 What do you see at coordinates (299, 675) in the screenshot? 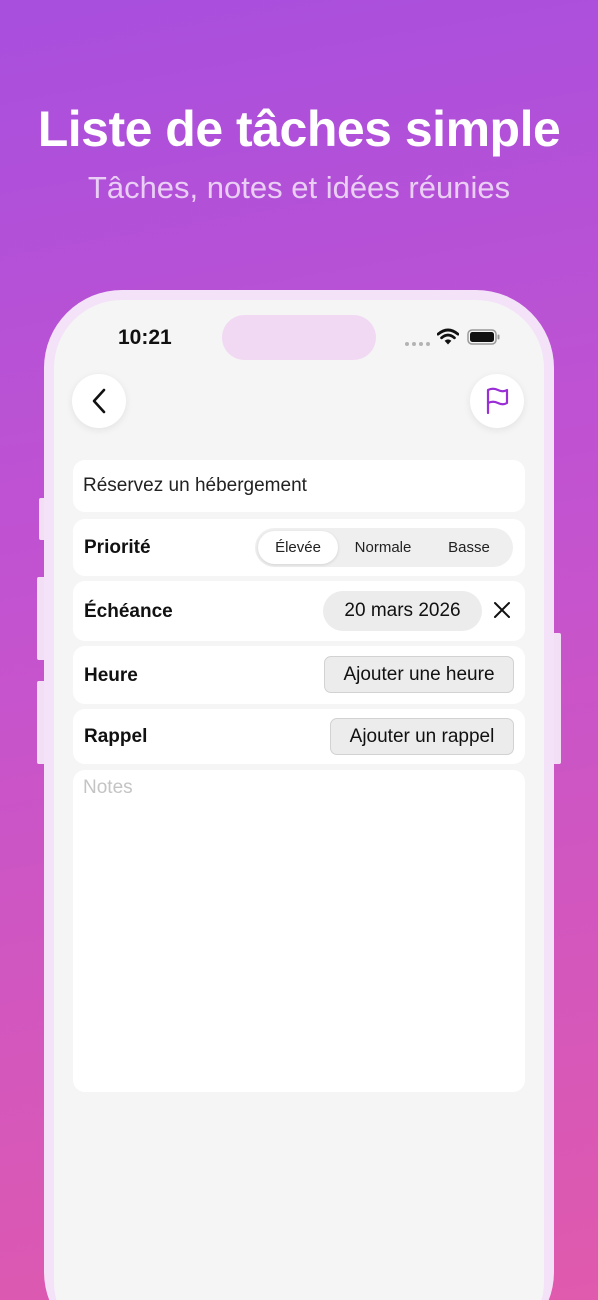
I see `hour-row: Heure Ajouter une heure` at bounding box center [299, 675].